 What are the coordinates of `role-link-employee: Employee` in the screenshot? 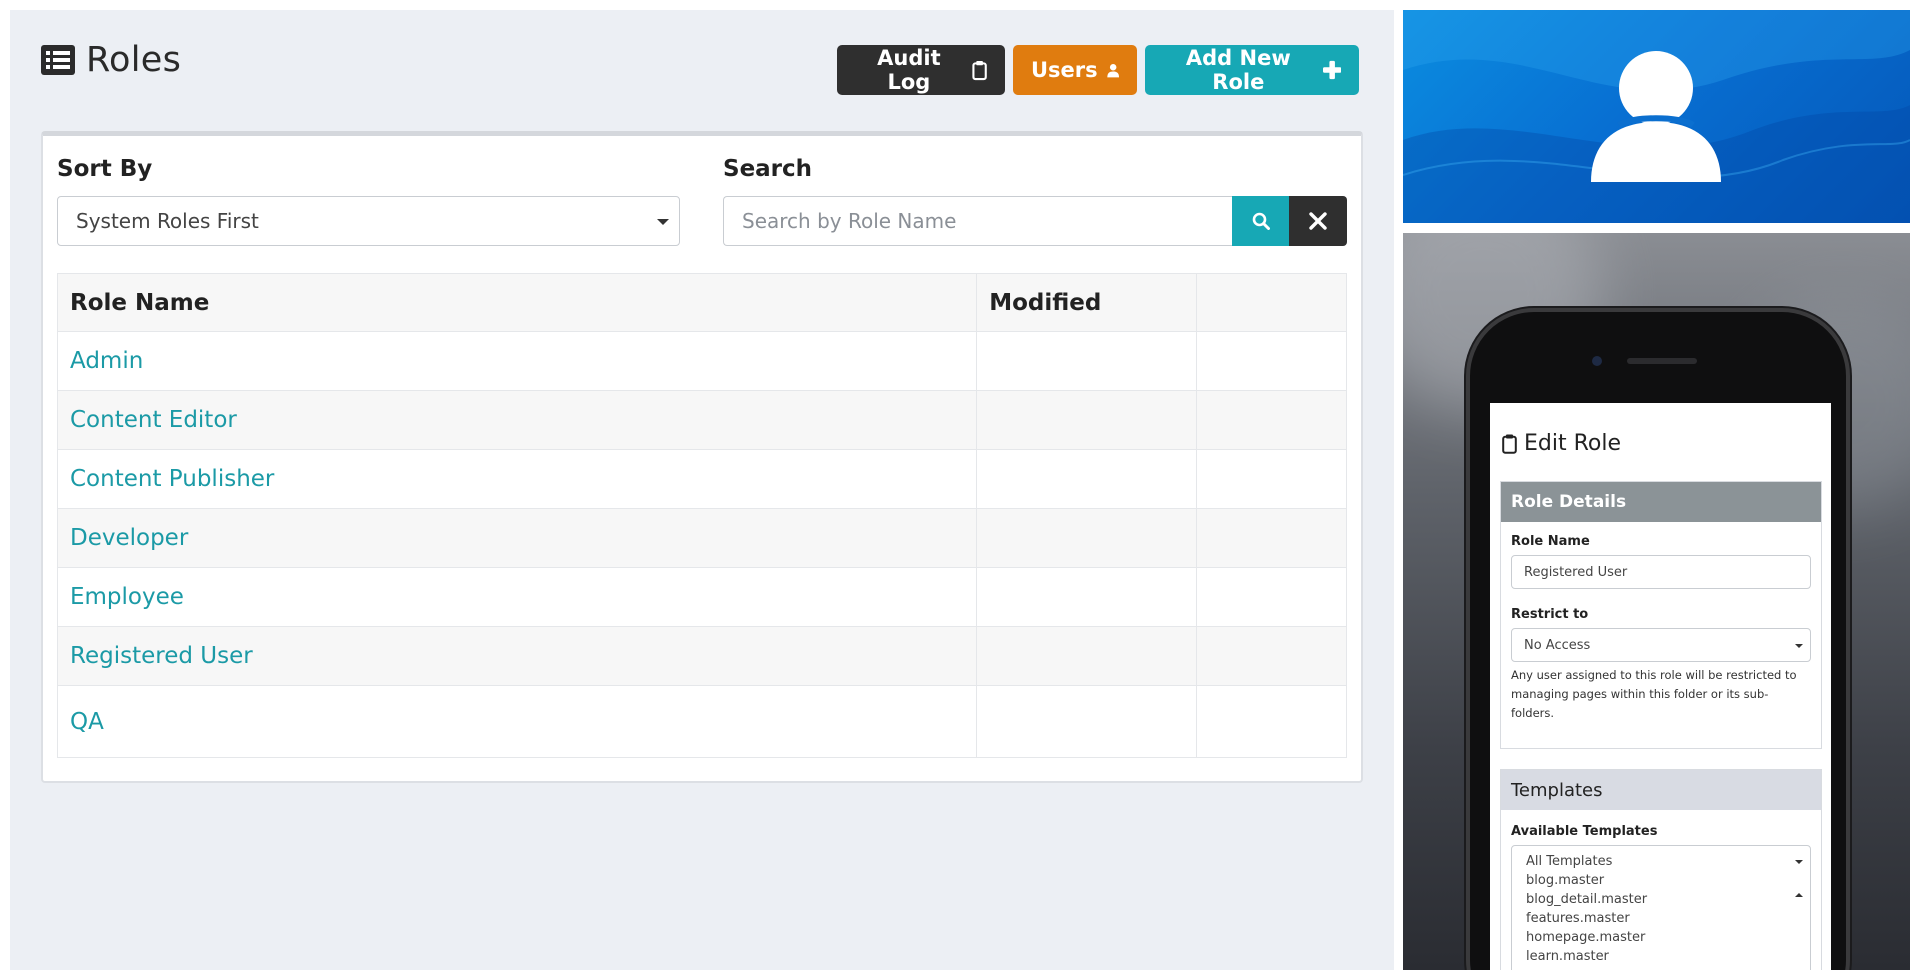 It's located at (127, 597).